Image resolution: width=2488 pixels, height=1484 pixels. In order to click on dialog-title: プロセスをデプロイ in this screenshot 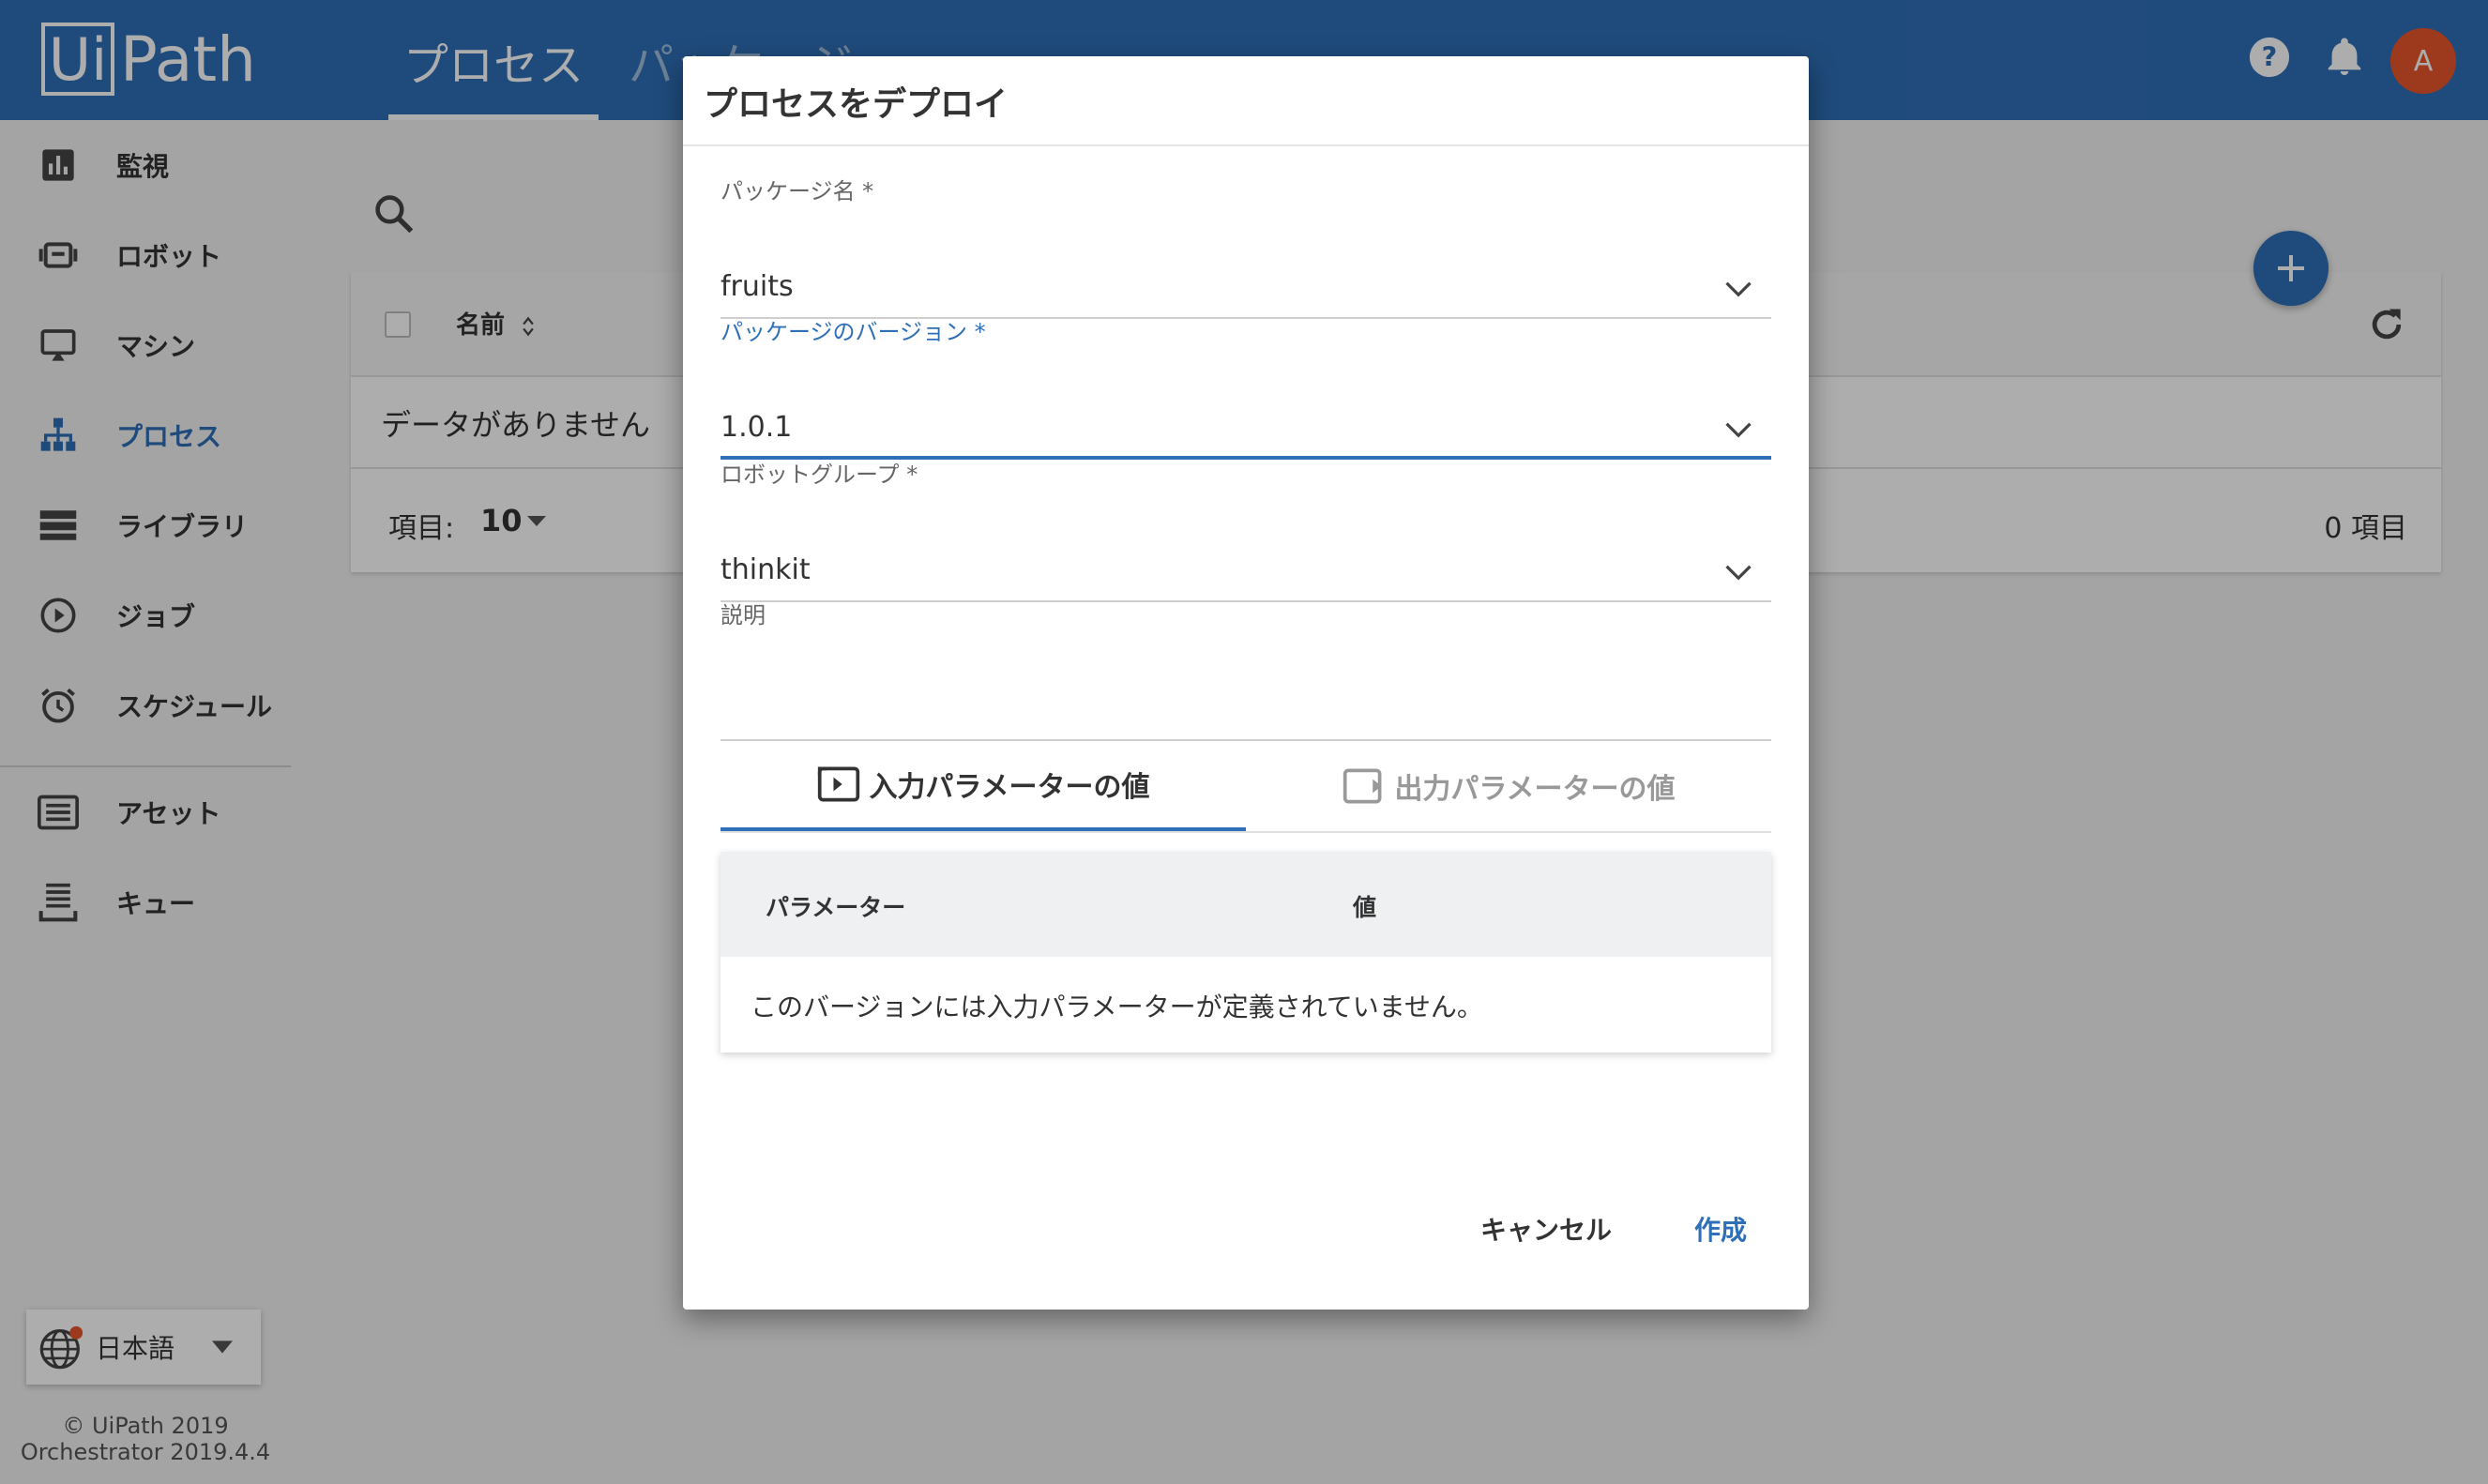, I will do `click(856, 105)`.